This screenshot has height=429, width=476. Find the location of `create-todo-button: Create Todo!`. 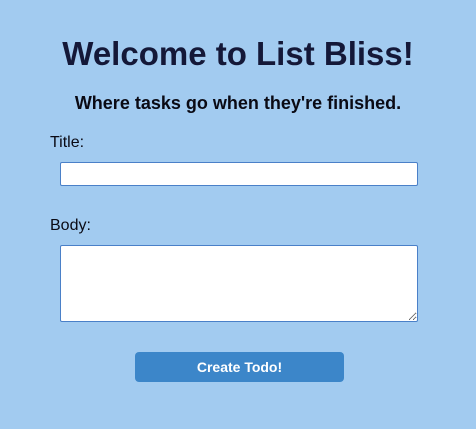

create-todo-button: Create Todo! is located at coordinates (239, 367).